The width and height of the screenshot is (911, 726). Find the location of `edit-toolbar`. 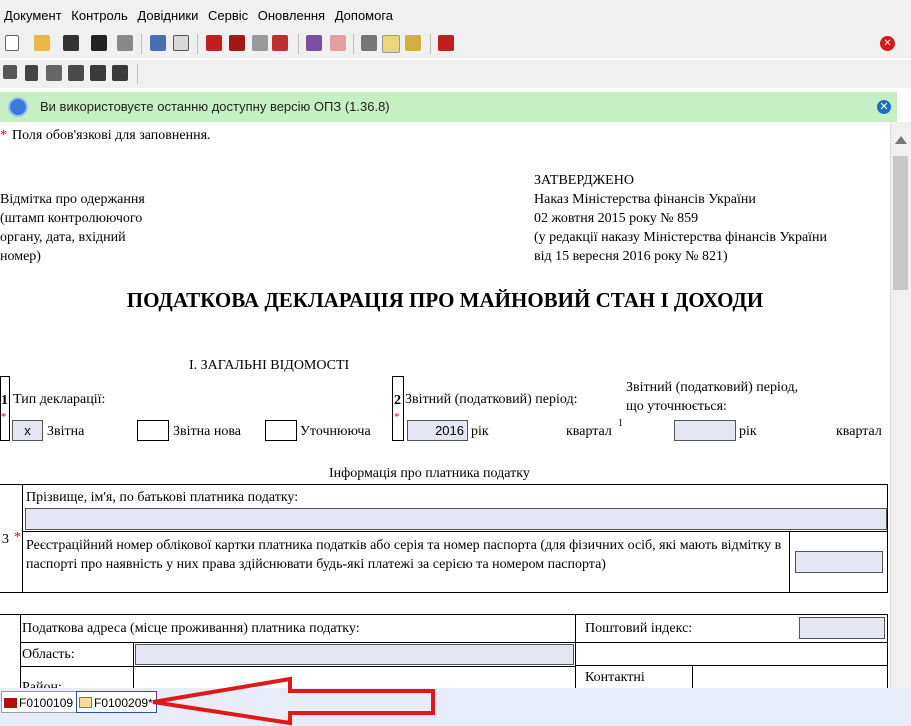

edit-toolbar is located at coordinates (455, 74).